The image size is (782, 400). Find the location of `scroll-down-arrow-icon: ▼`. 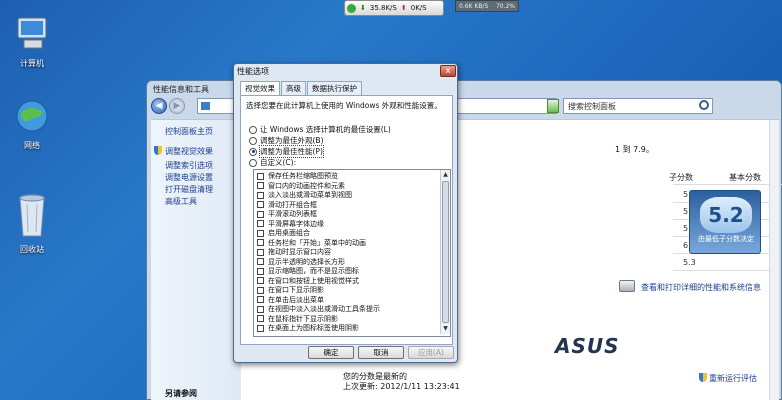

scroll-down-arrow-icon: ▼ is located at coordinates (445, 329).